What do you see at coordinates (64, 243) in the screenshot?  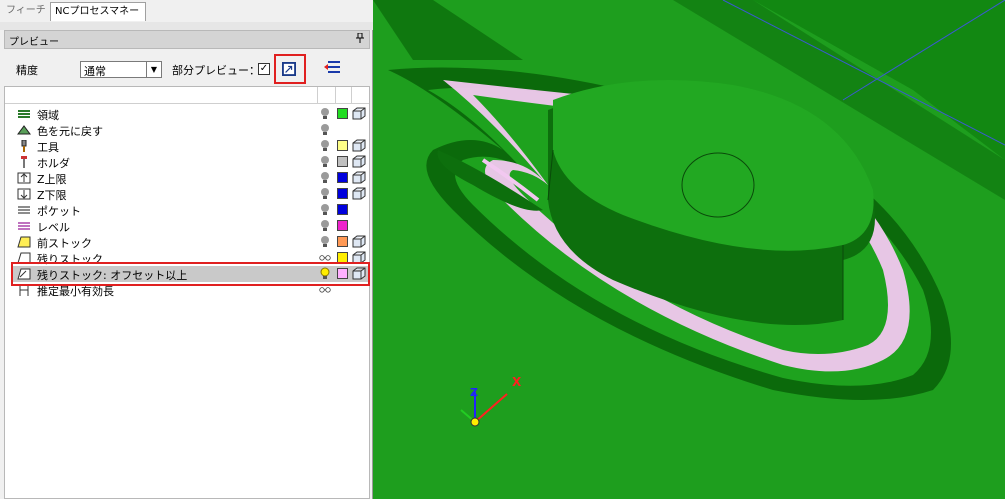 I see `list-item-label: 前ストック` at bounding box center [64, 243].